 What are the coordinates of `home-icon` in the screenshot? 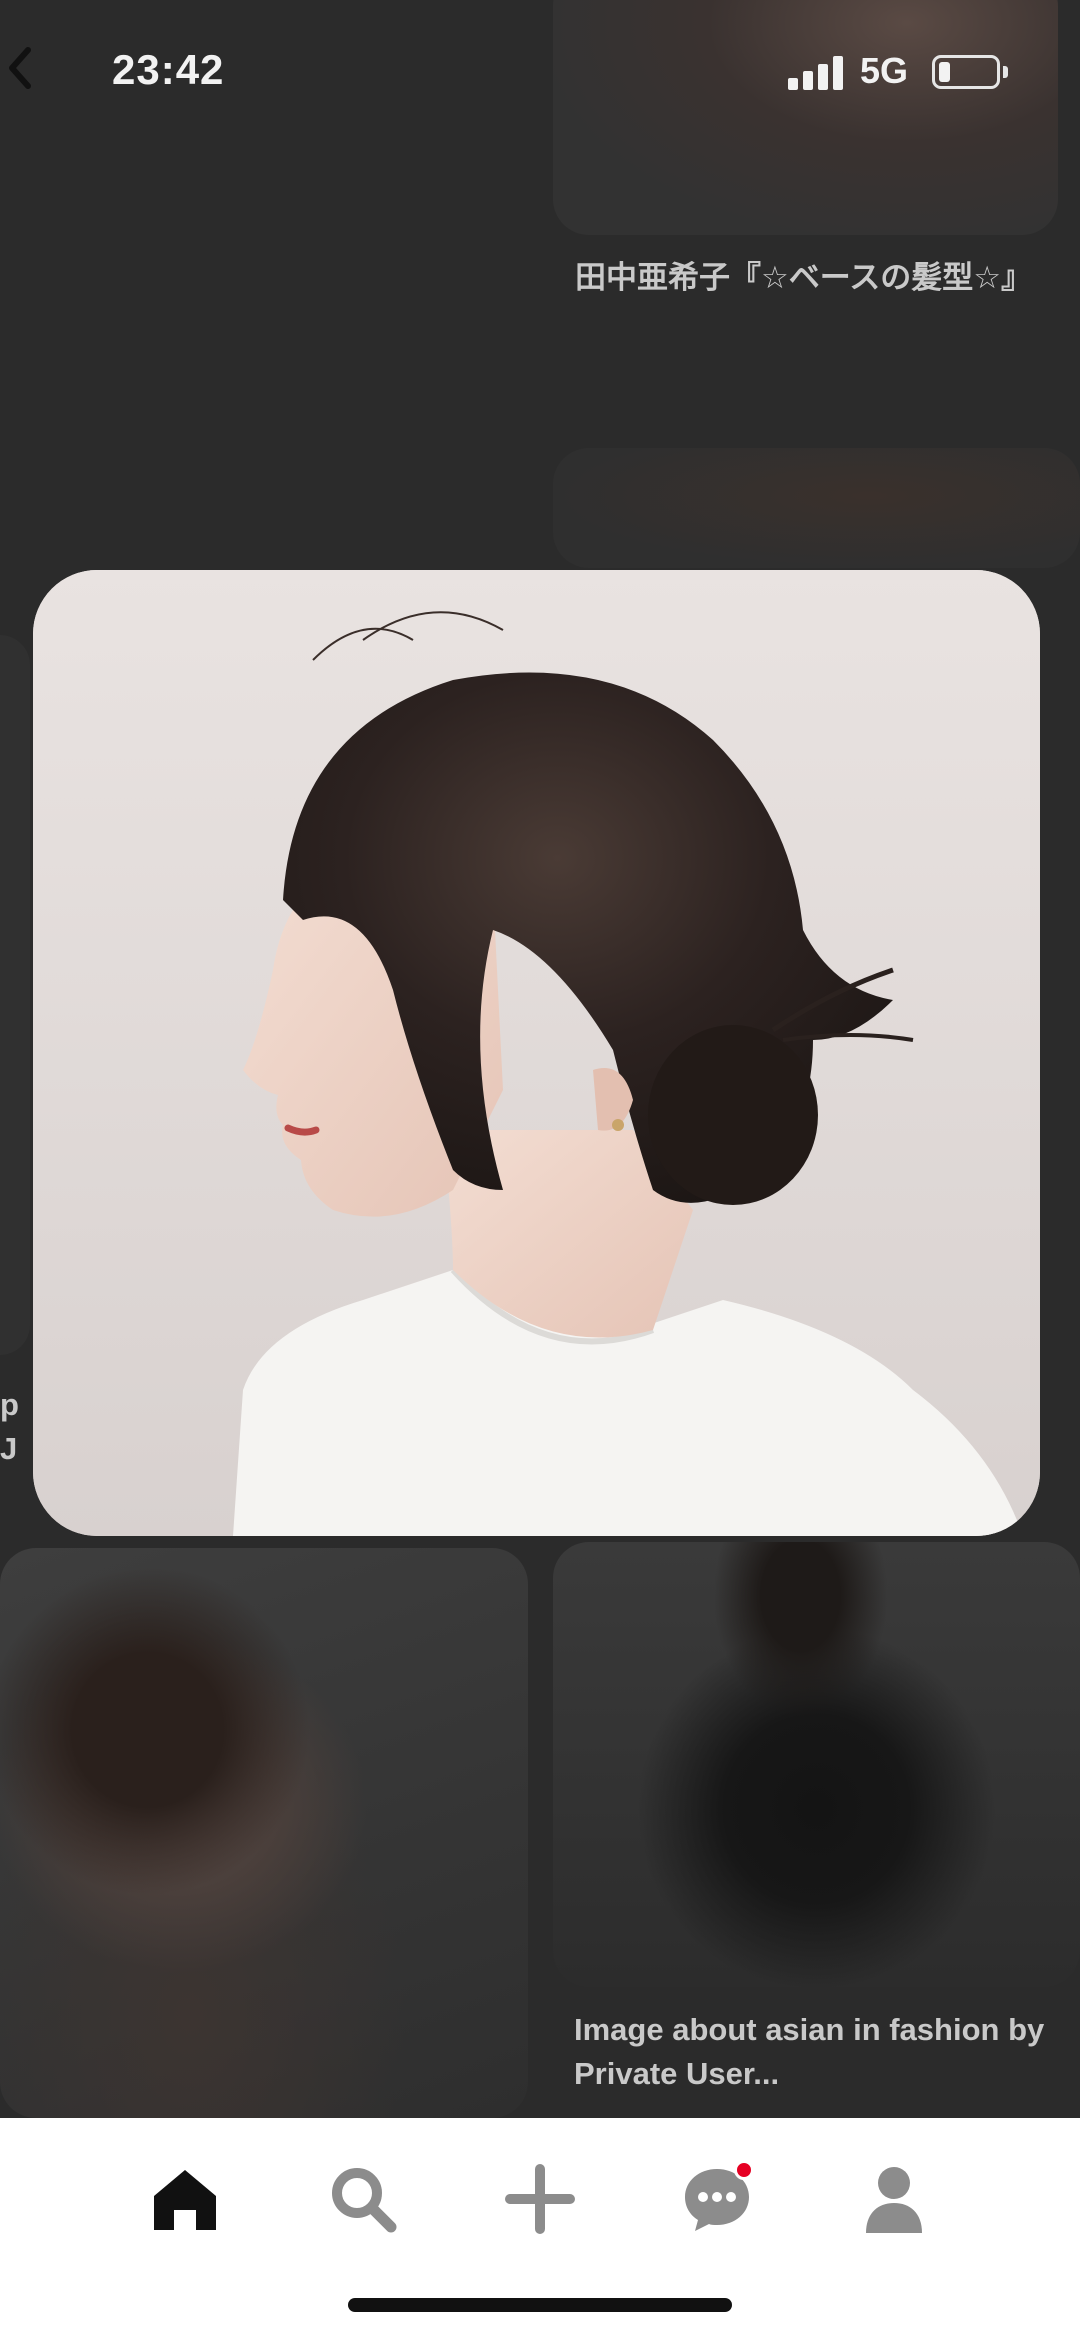 It's located at (185, 2200).